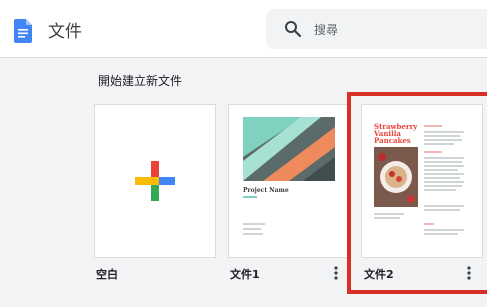 This screenshot has height=307, width=487. I want to click on plus-icon, so click(155, 181).